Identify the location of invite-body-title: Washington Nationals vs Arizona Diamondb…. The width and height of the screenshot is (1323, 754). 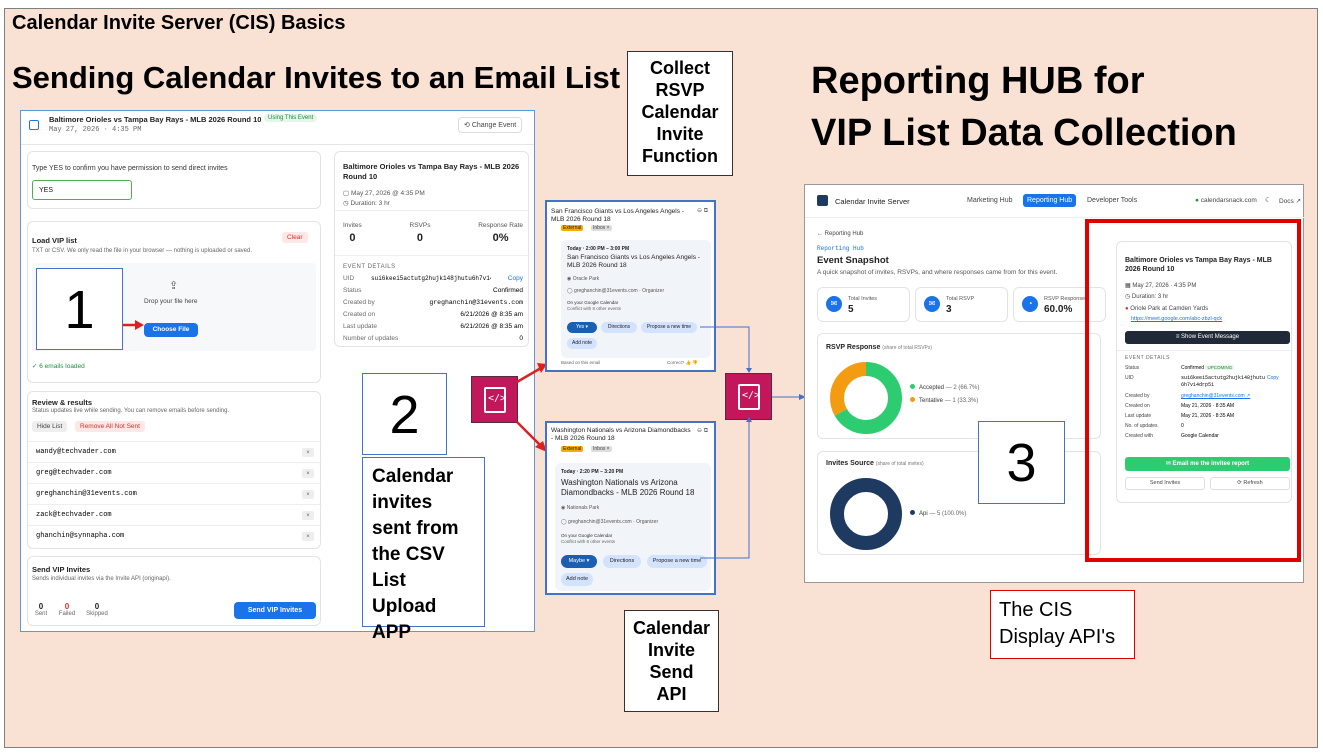
(628, 487).